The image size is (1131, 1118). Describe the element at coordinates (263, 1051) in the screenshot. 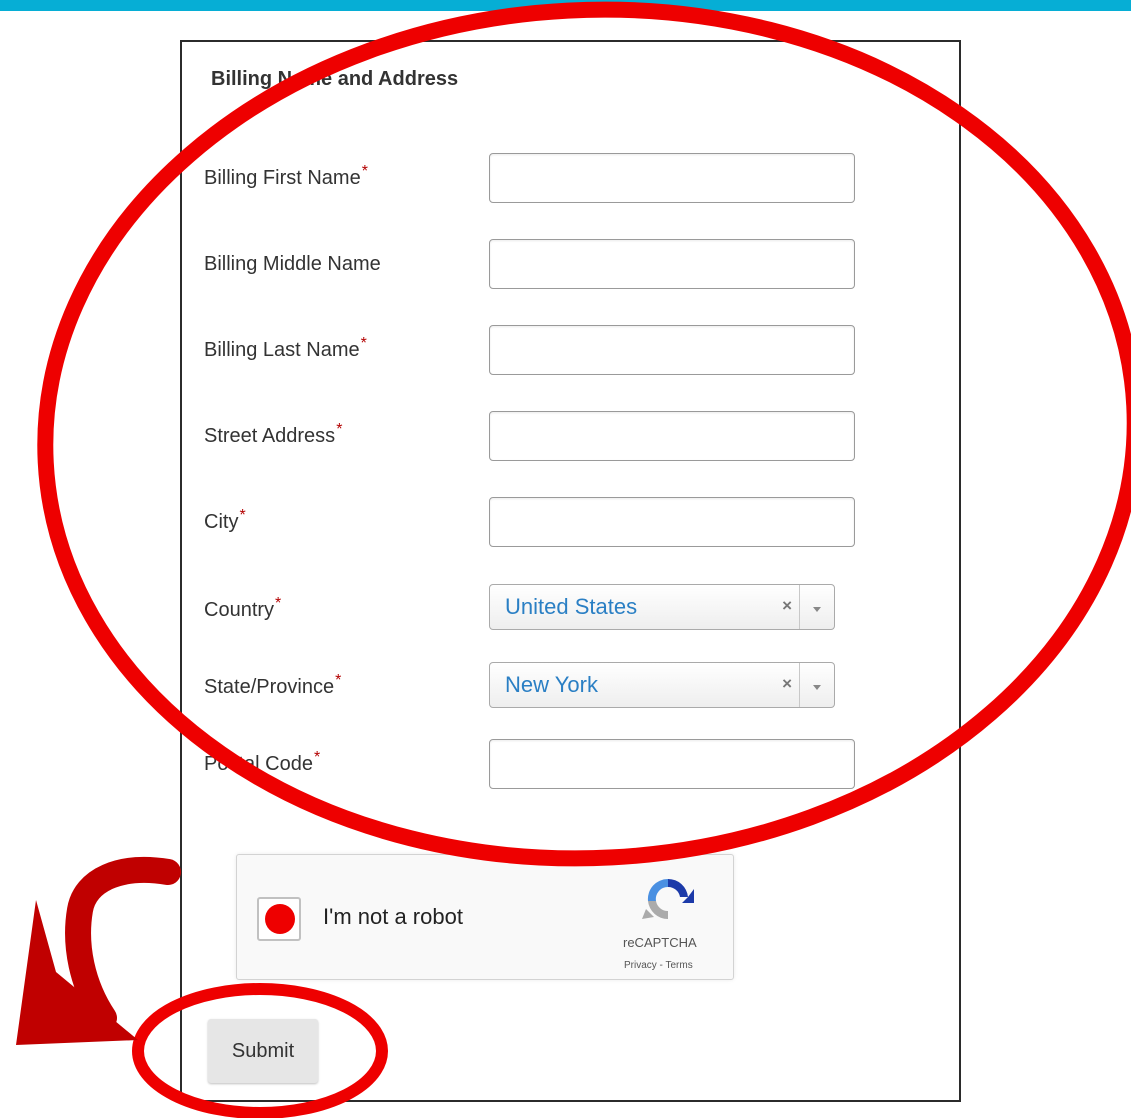

I see `submit-button: Submit` at that location.